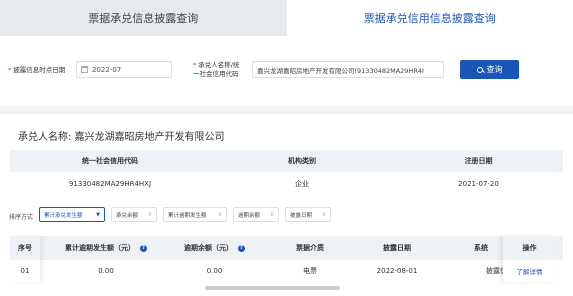  I want to click on sort-overdue-balance: 逾期余额 ⇕, so click(256, 214).